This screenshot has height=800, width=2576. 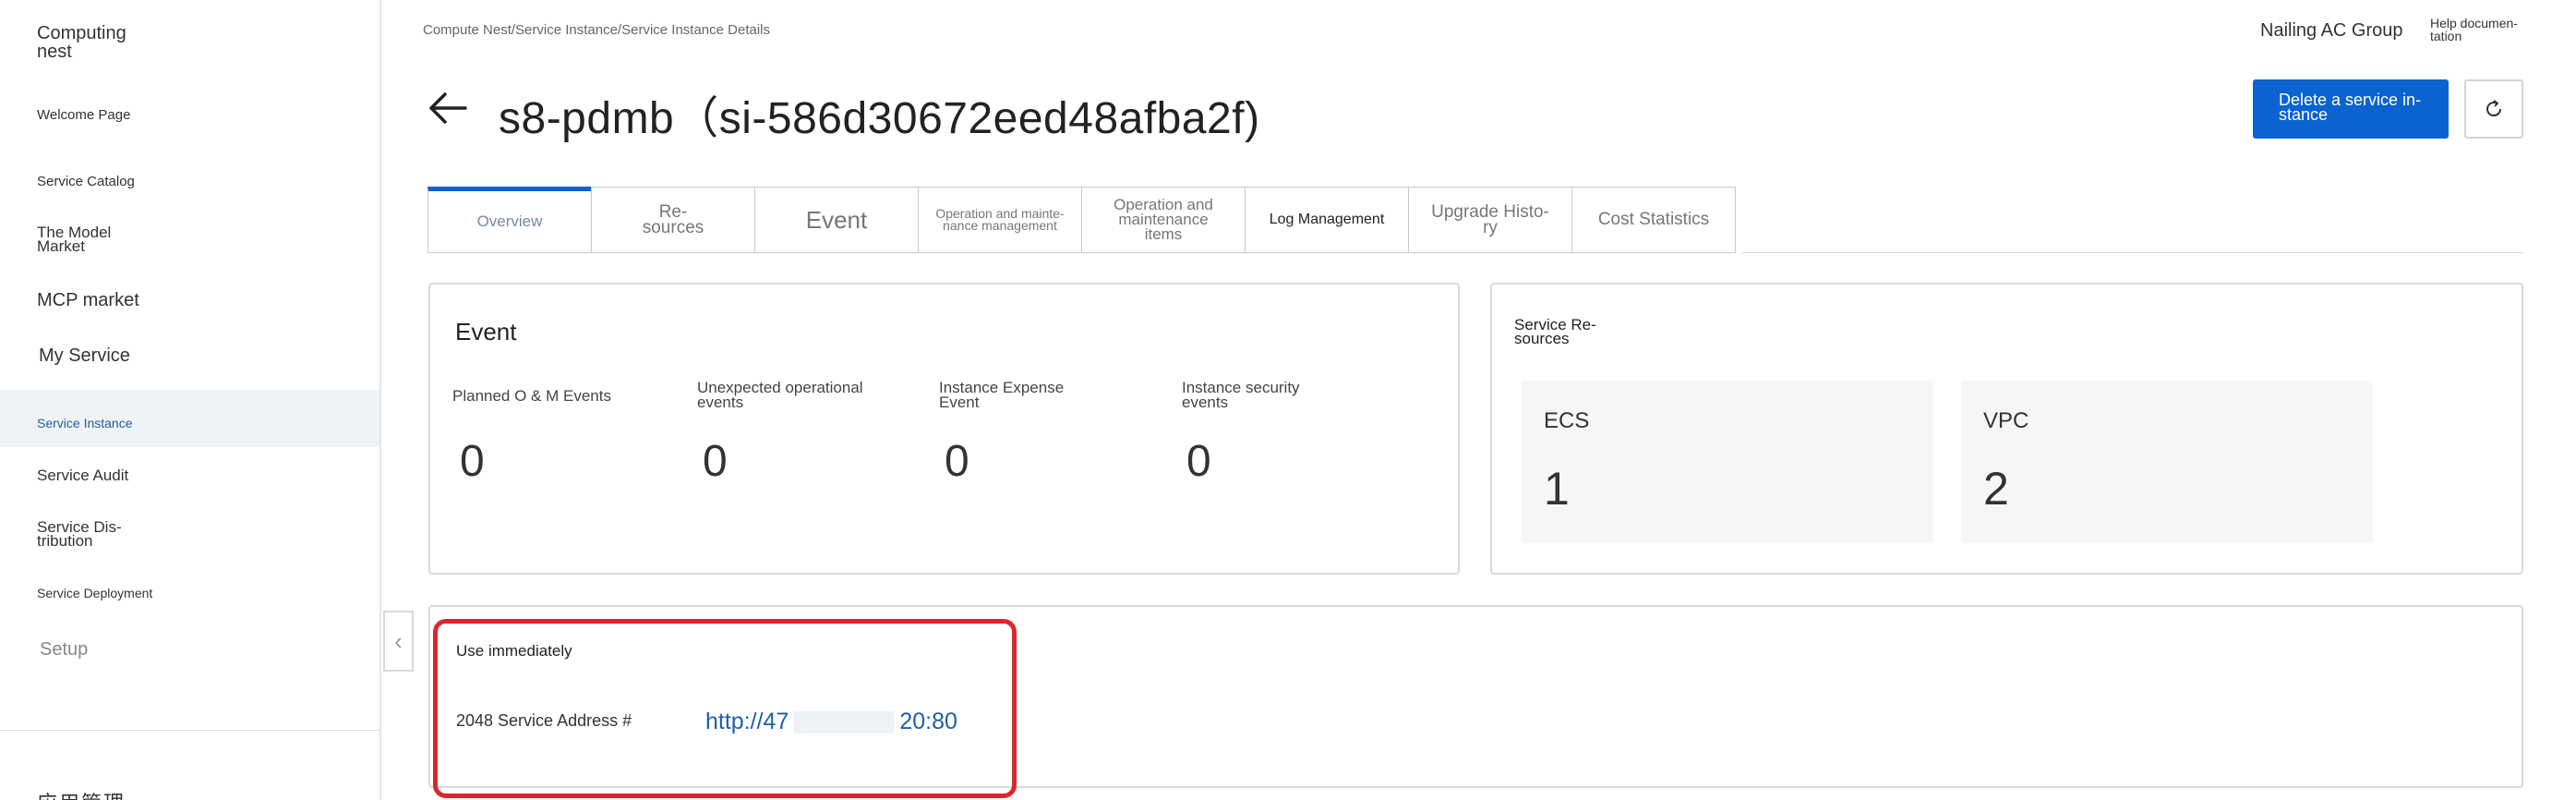 I want to click on tab-om-items: Operation and maintenance items, so click(x=1163, y=220).